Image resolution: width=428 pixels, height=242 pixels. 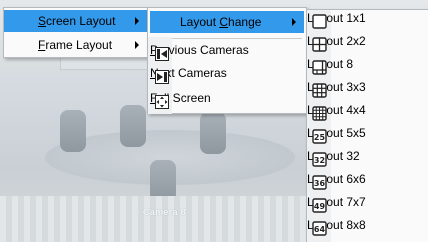 What do you see at coordinates (227, 102) in the screenshot?
I see `menu-item-full-screen: Full Screen` at bounding box center [227, 102].